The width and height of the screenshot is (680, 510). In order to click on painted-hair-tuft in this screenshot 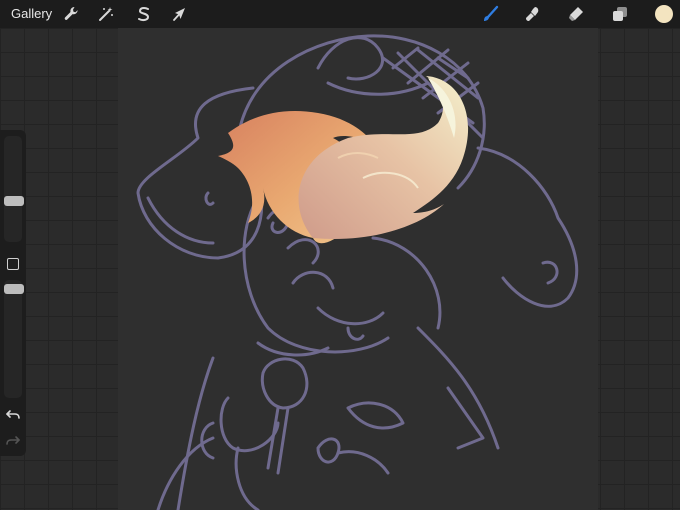, I will do `click(343, 160)`.